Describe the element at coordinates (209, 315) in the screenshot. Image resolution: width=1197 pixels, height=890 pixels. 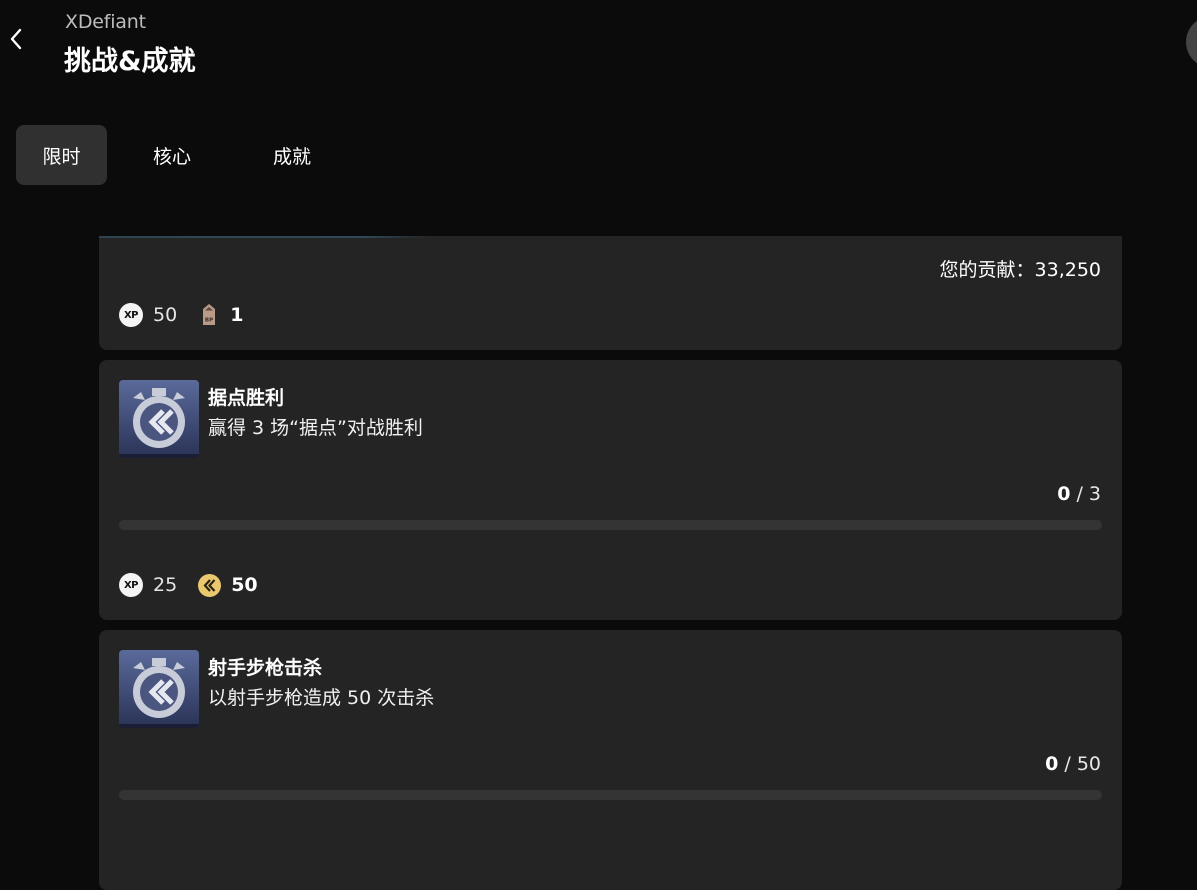
I see `battle-pass-icon: BP` at that location.